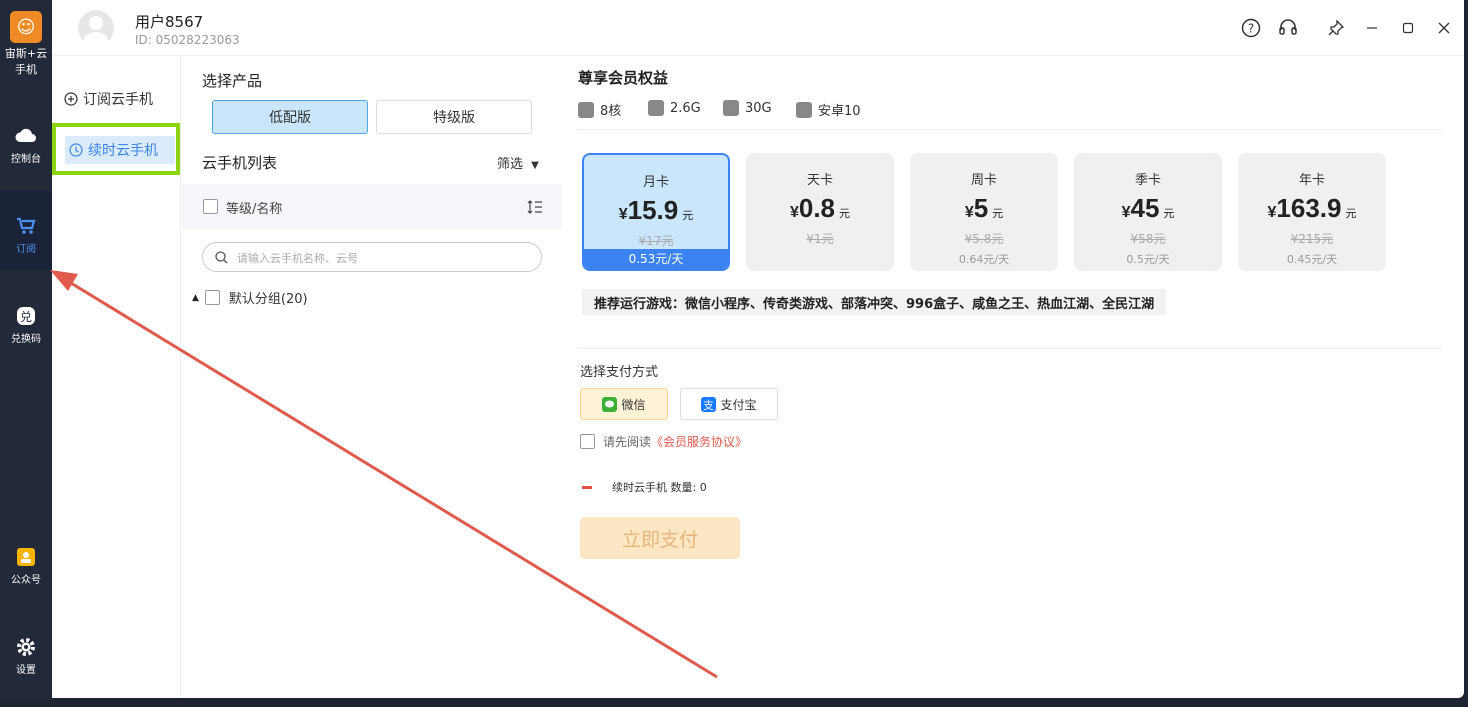  Describe the element at coordinates (1147, 180) in the screenshot. I see `plan-name: 季卡` at that location.